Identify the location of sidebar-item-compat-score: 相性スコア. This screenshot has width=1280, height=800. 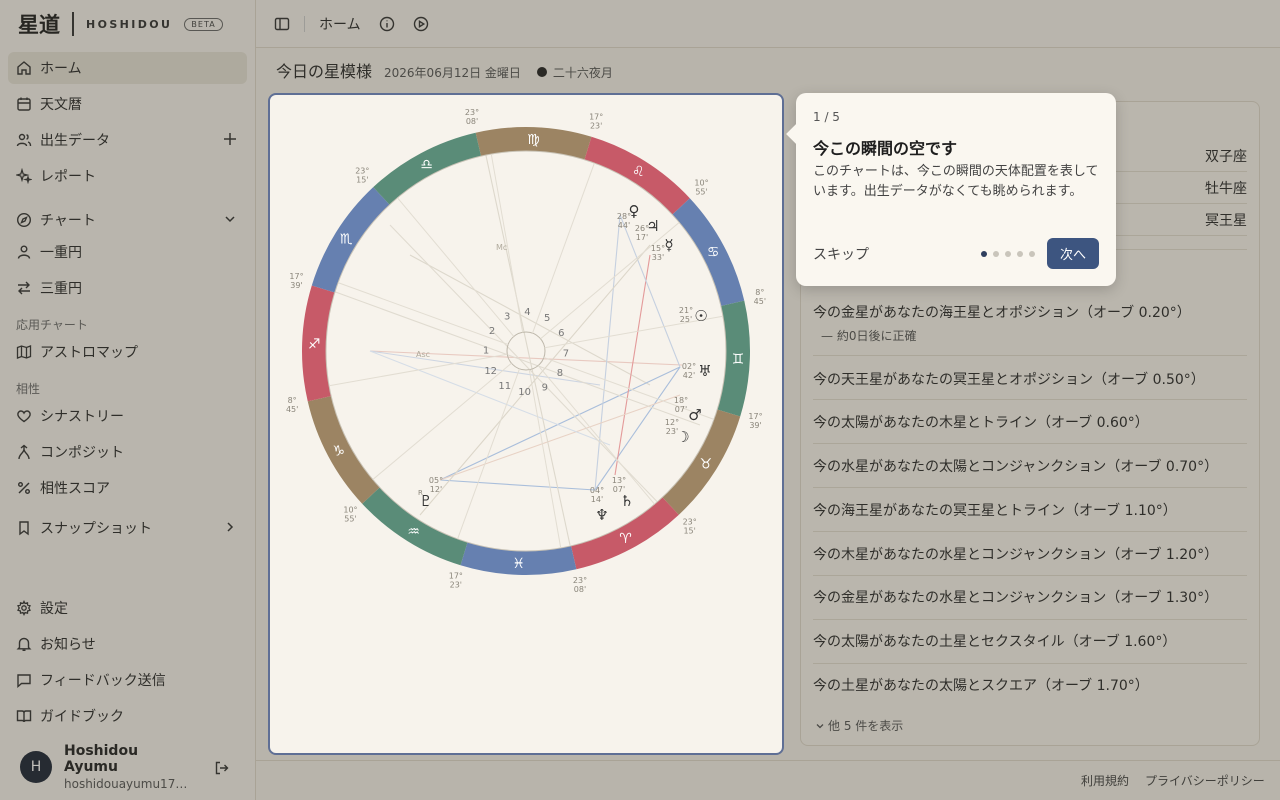
(127, 488).